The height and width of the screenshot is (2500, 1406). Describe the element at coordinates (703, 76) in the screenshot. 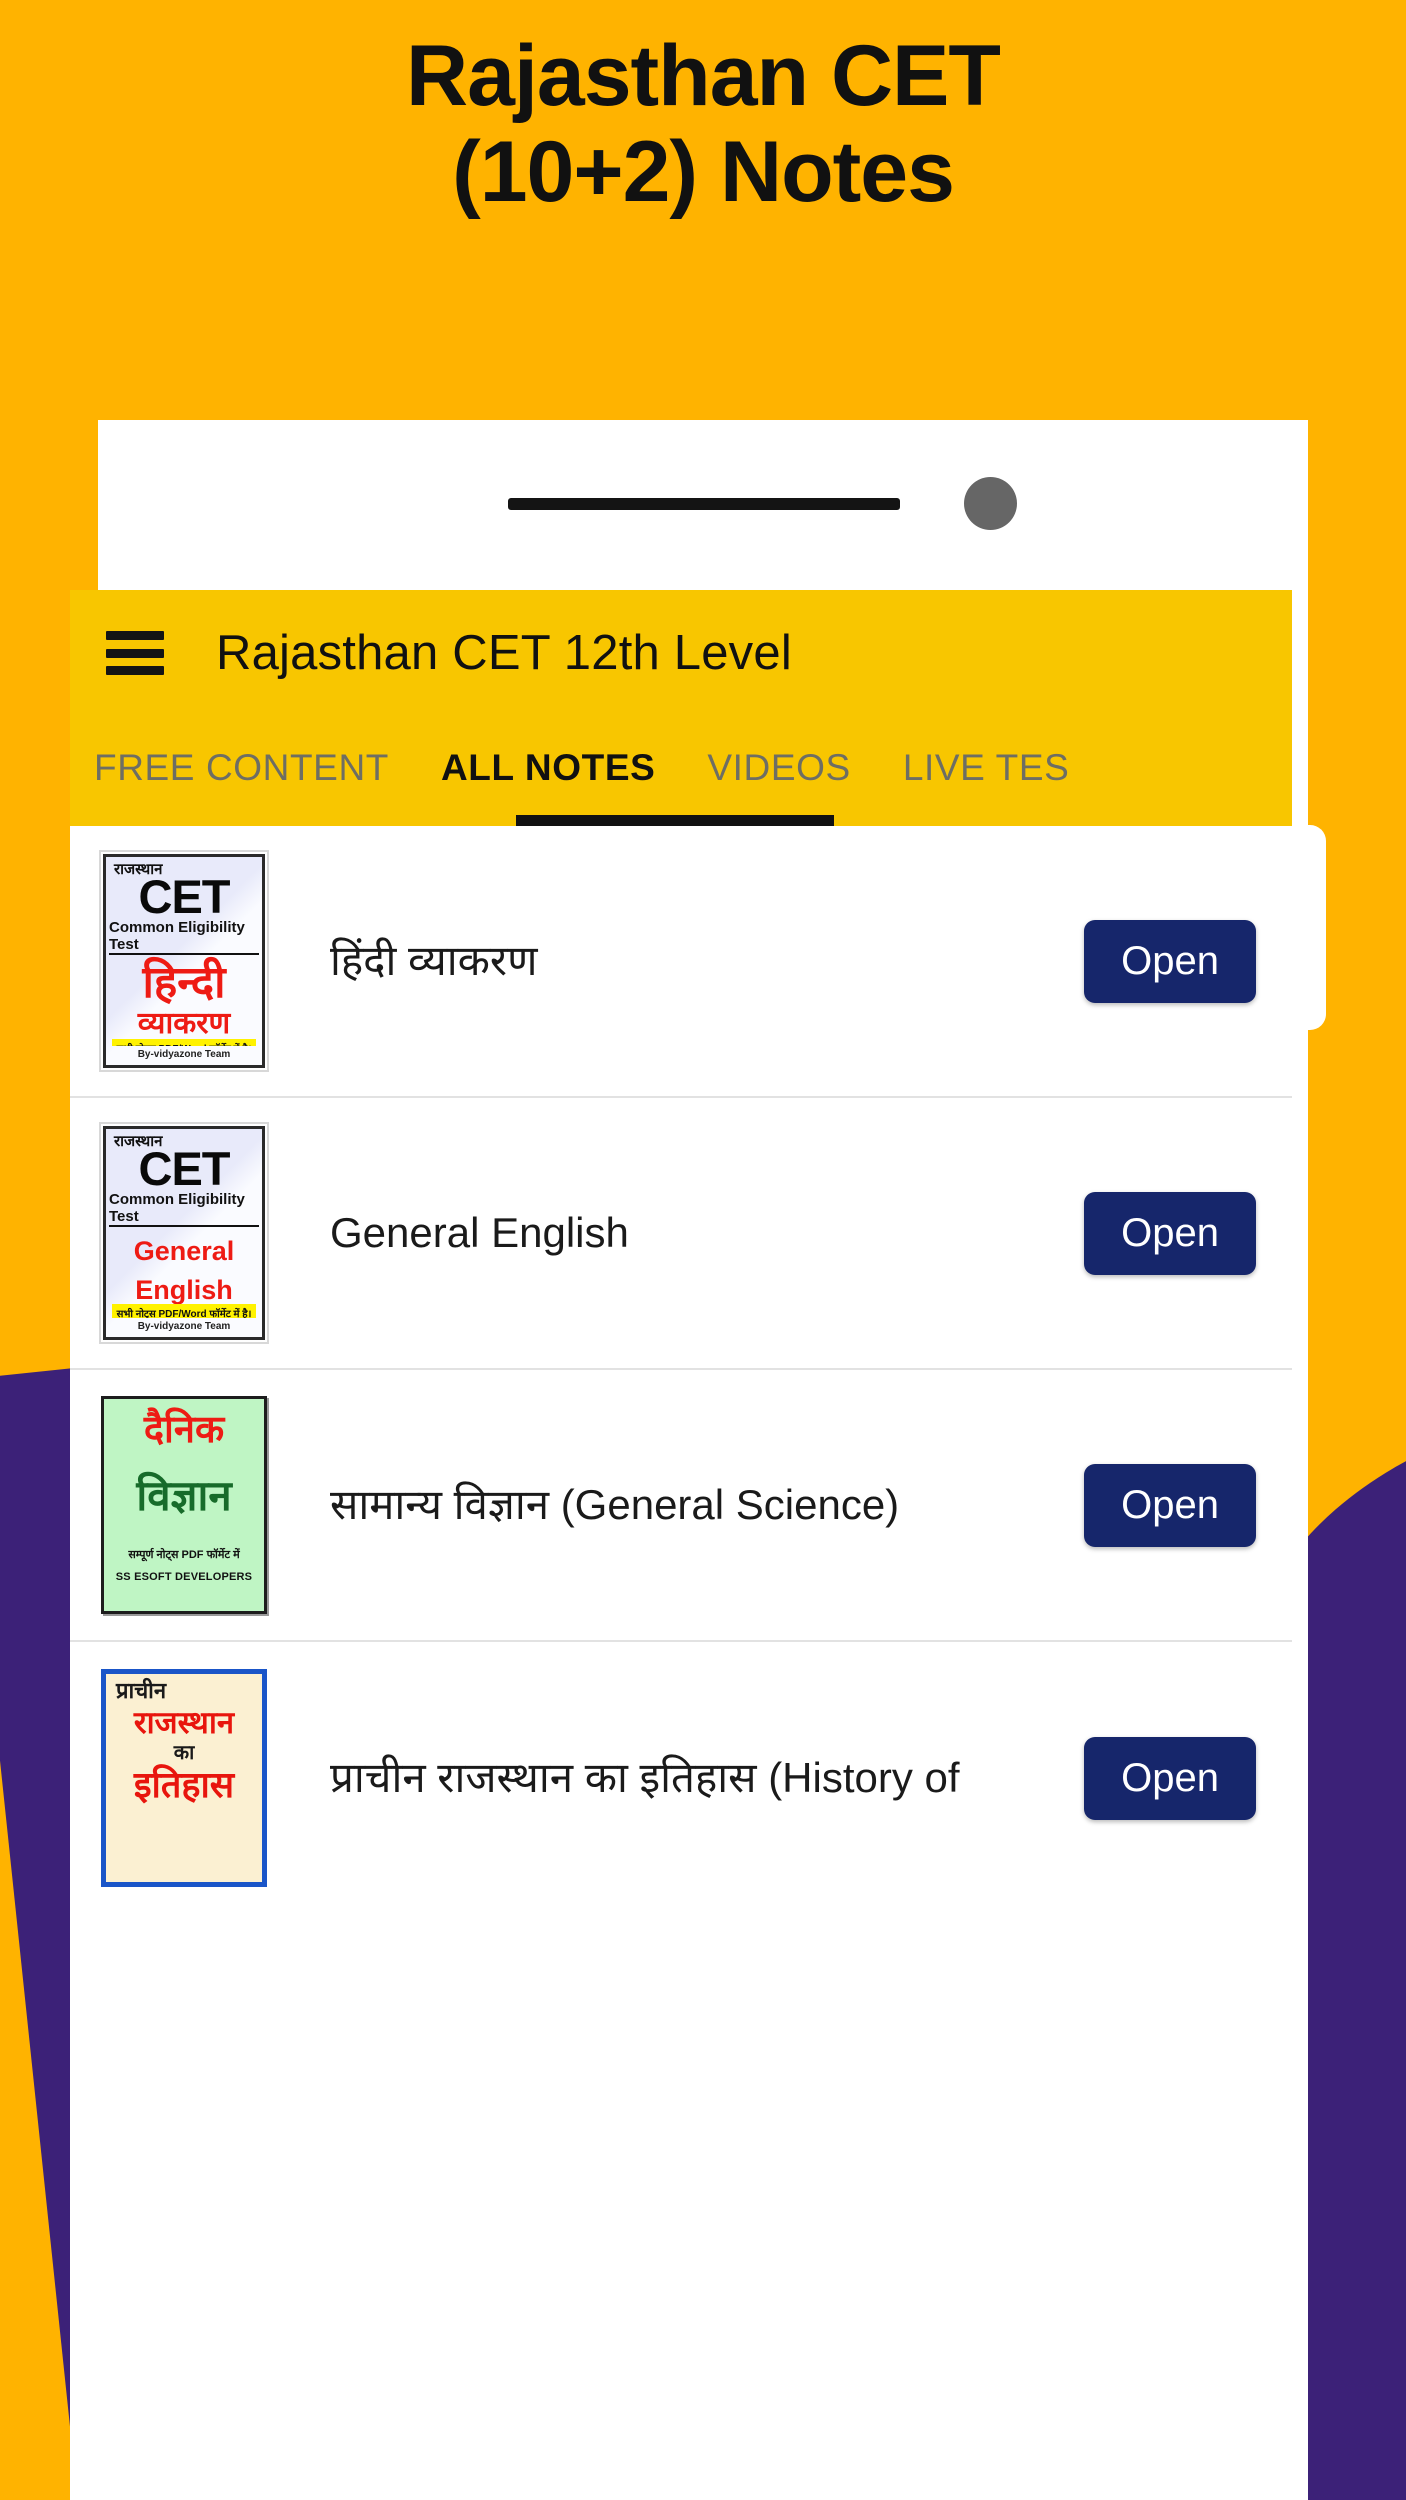

I see `promo-headline-line-1: Rajasthan CET` at that location.